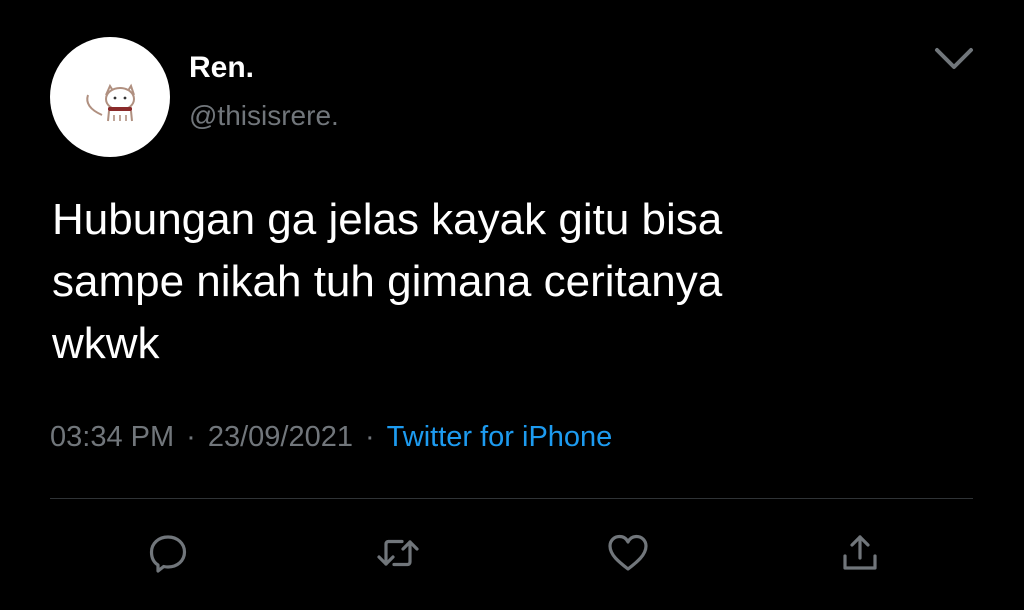  Describe the element at coordinates (511, 498) in the screenshot. I see `divider` at that location.